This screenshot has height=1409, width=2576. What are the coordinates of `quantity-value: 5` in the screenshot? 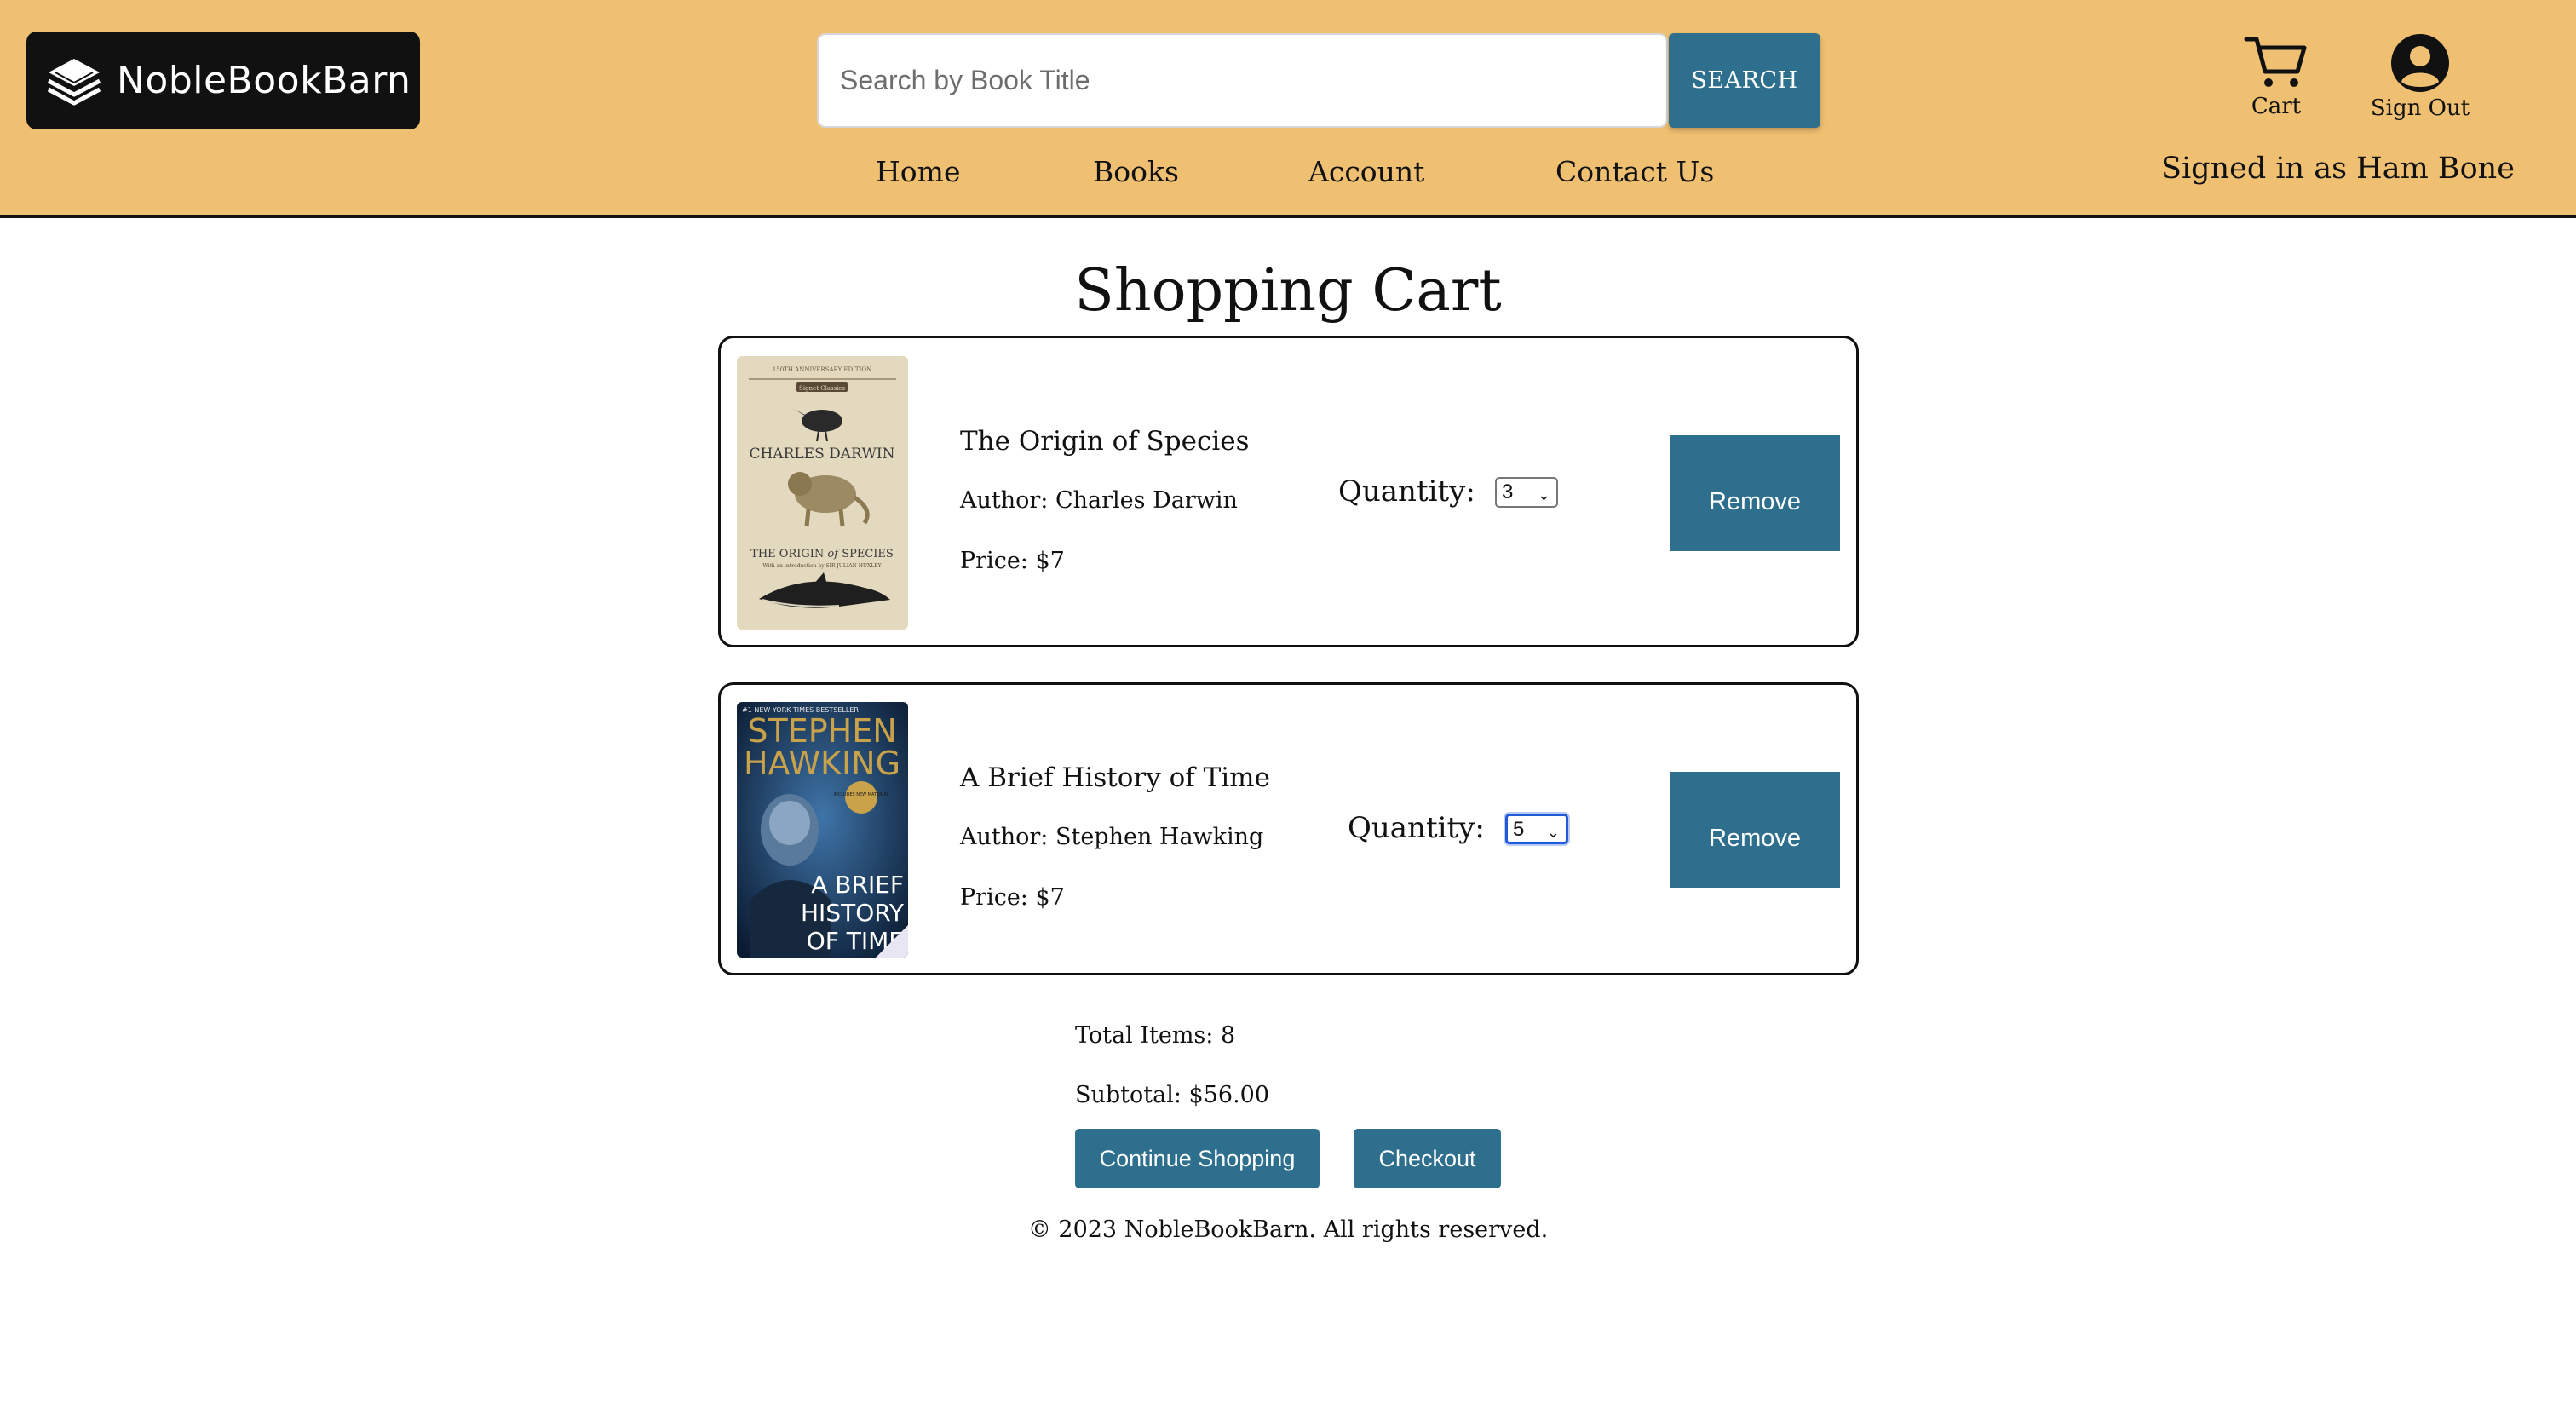 It's located at (1519, 829).